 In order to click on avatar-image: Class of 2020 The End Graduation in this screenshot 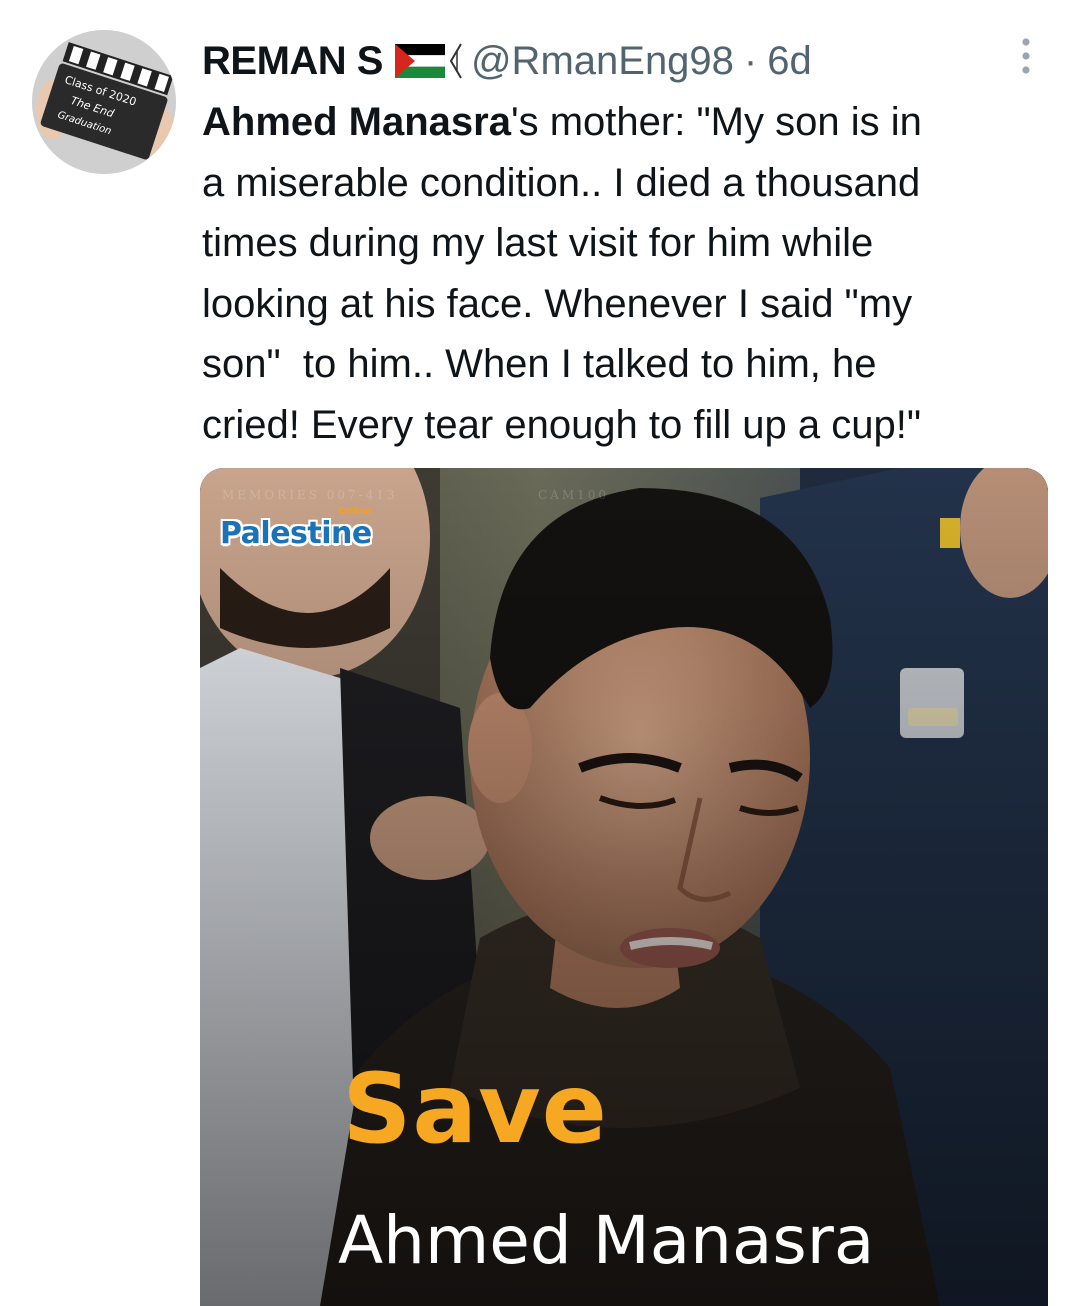, I will do `click(104, 102)`.